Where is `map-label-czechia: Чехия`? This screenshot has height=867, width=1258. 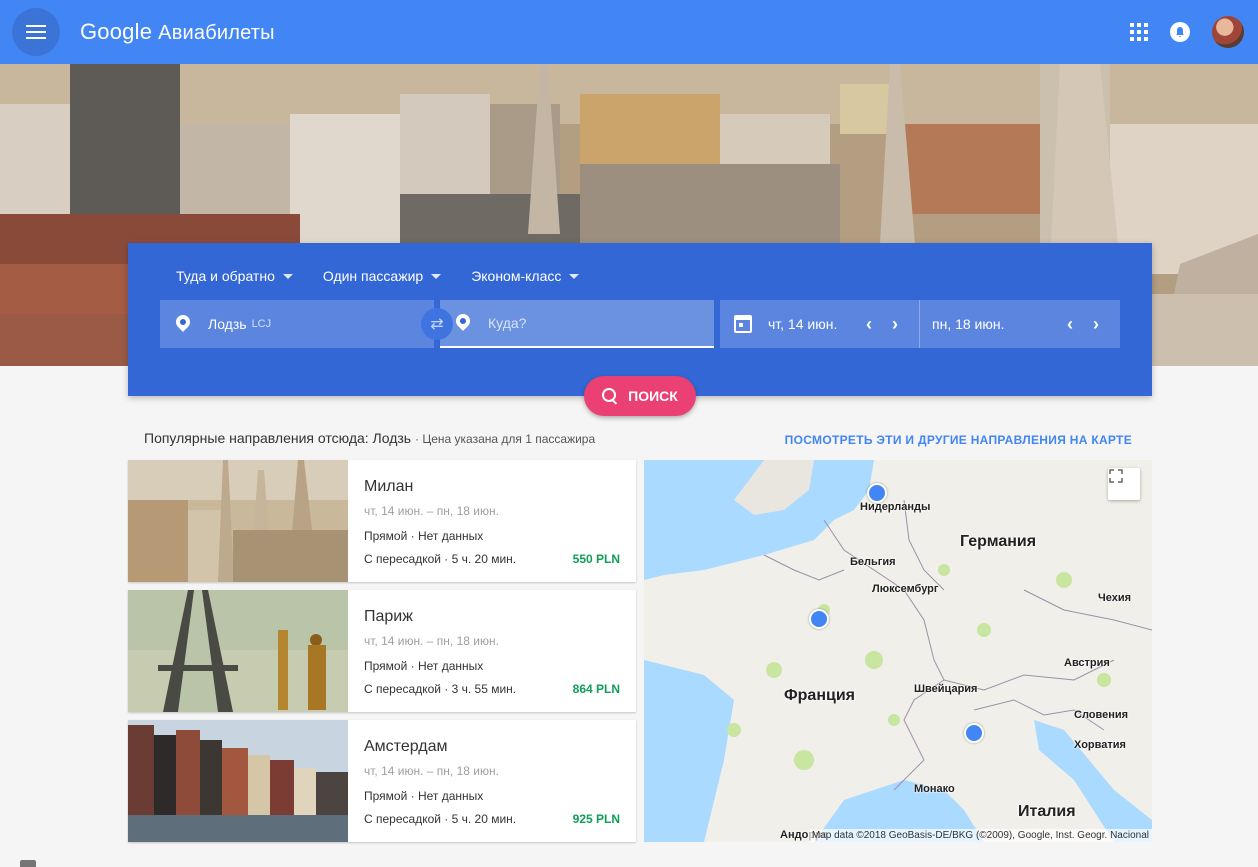 map-label-czechia: Чехия is located at coordinates (1114, 598).